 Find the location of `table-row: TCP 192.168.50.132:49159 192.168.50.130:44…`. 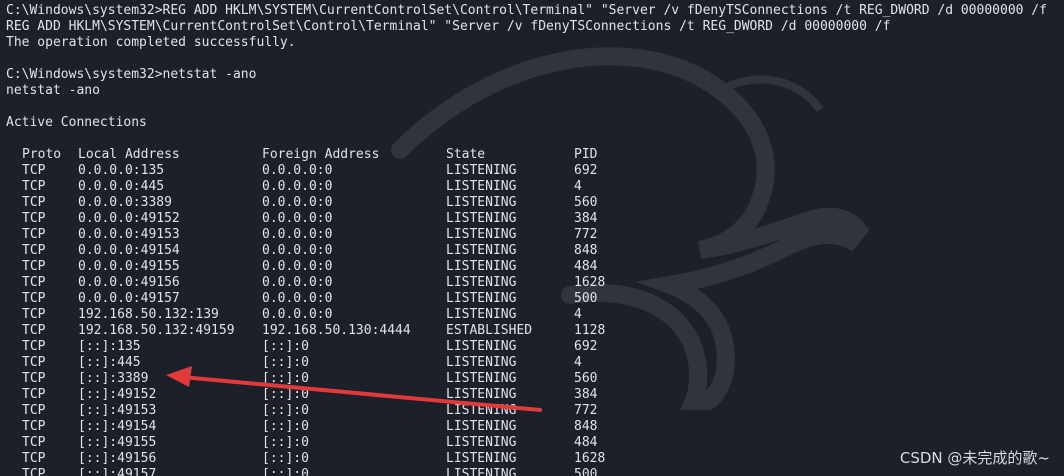

table-row: TCP 192.168.50.132:49159 192.168.50.130:44… is located at coordinates (535, 331).